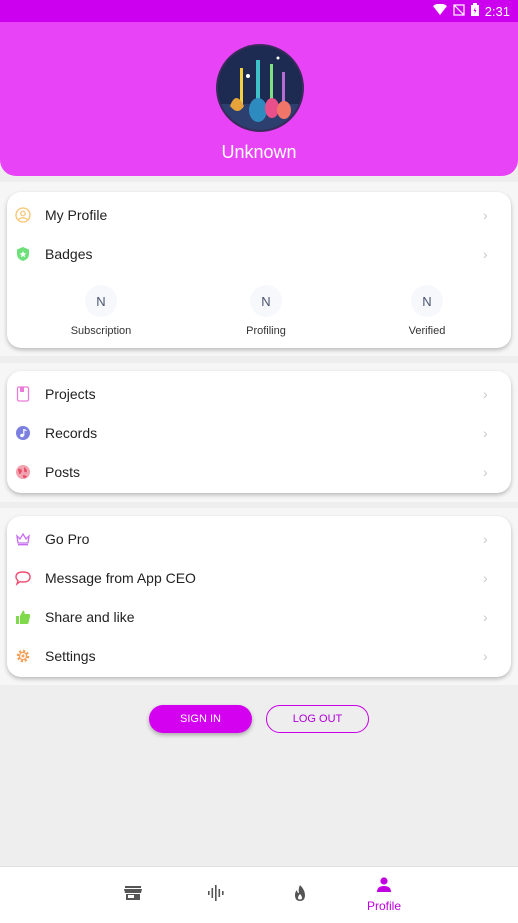  I want to click on stat-subscription: N Subscription, so click(101, 311).